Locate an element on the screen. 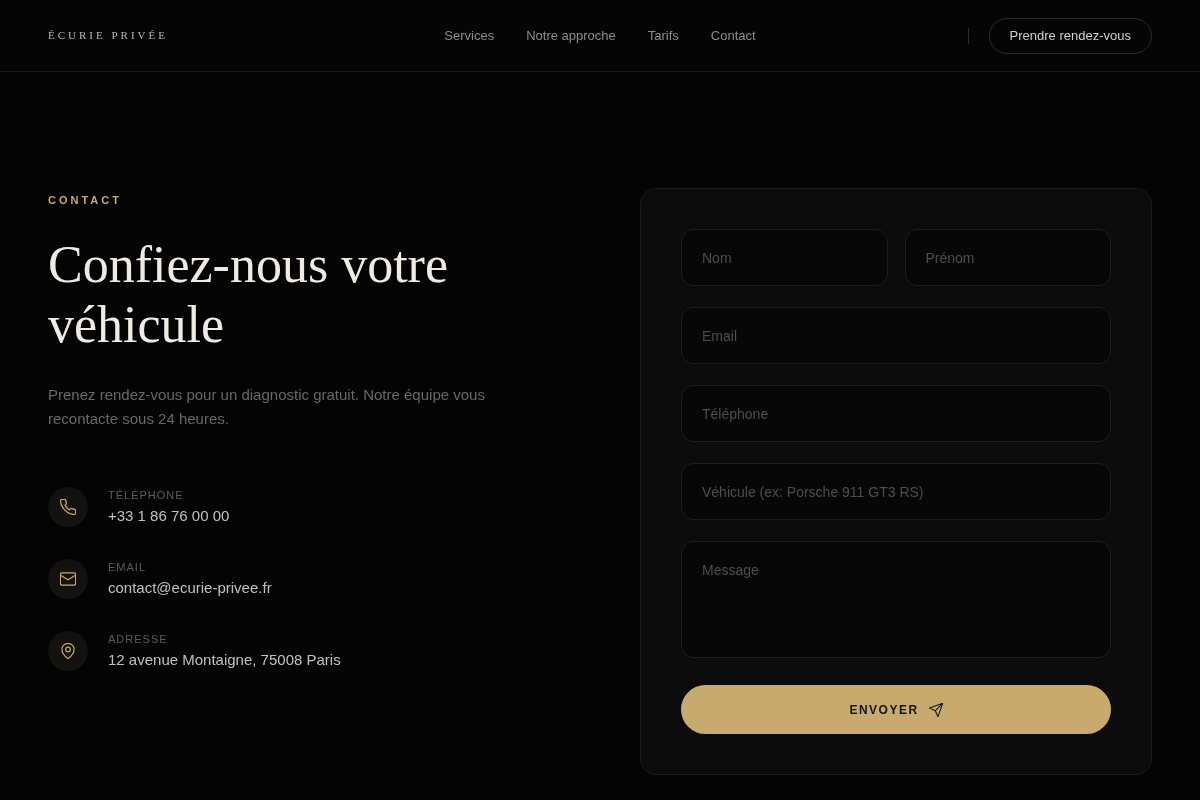  envelope-icon is located at coordinates (68, 578).